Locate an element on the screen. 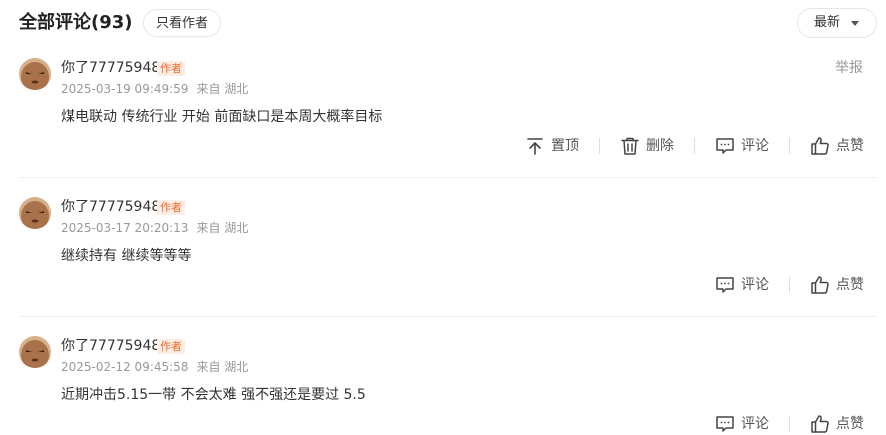  comment-text: 近期冲击5.15一带 不会太难 强不强还是要过 5.5 is located at coordinates (213, 395).